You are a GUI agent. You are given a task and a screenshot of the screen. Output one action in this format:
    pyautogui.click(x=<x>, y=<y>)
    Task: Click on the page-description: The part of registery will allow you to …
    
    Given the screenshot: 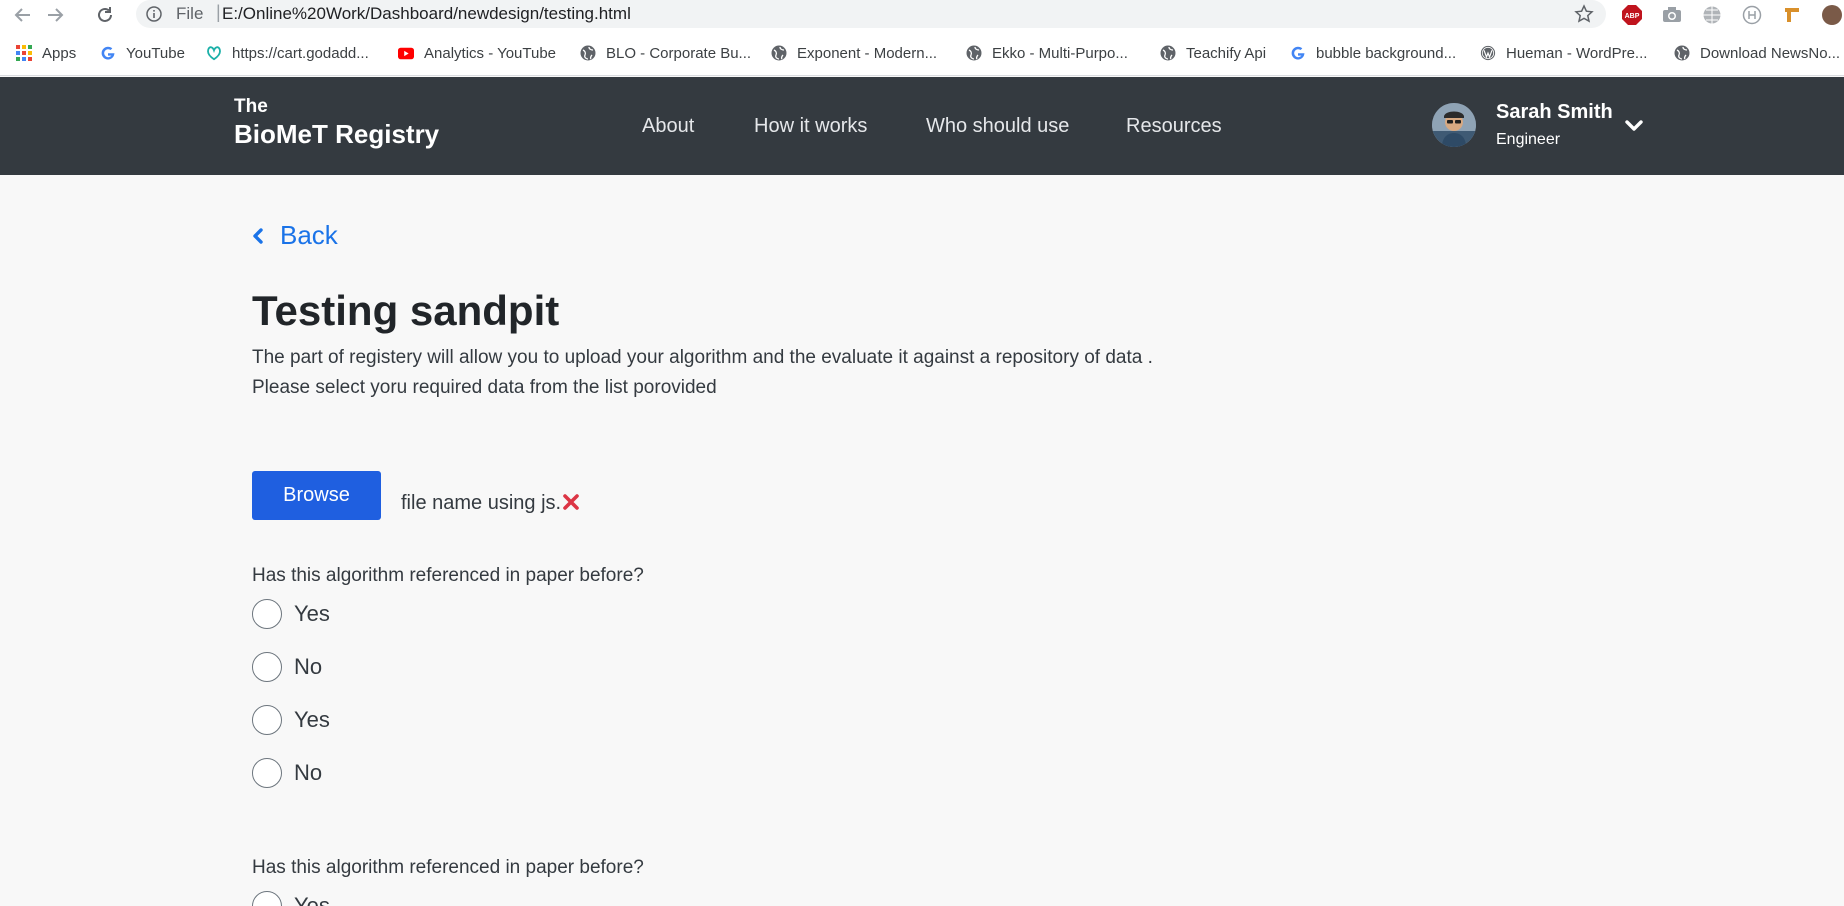 What is the action you would take?
    pyautogui.click(x=702, y=372)
    